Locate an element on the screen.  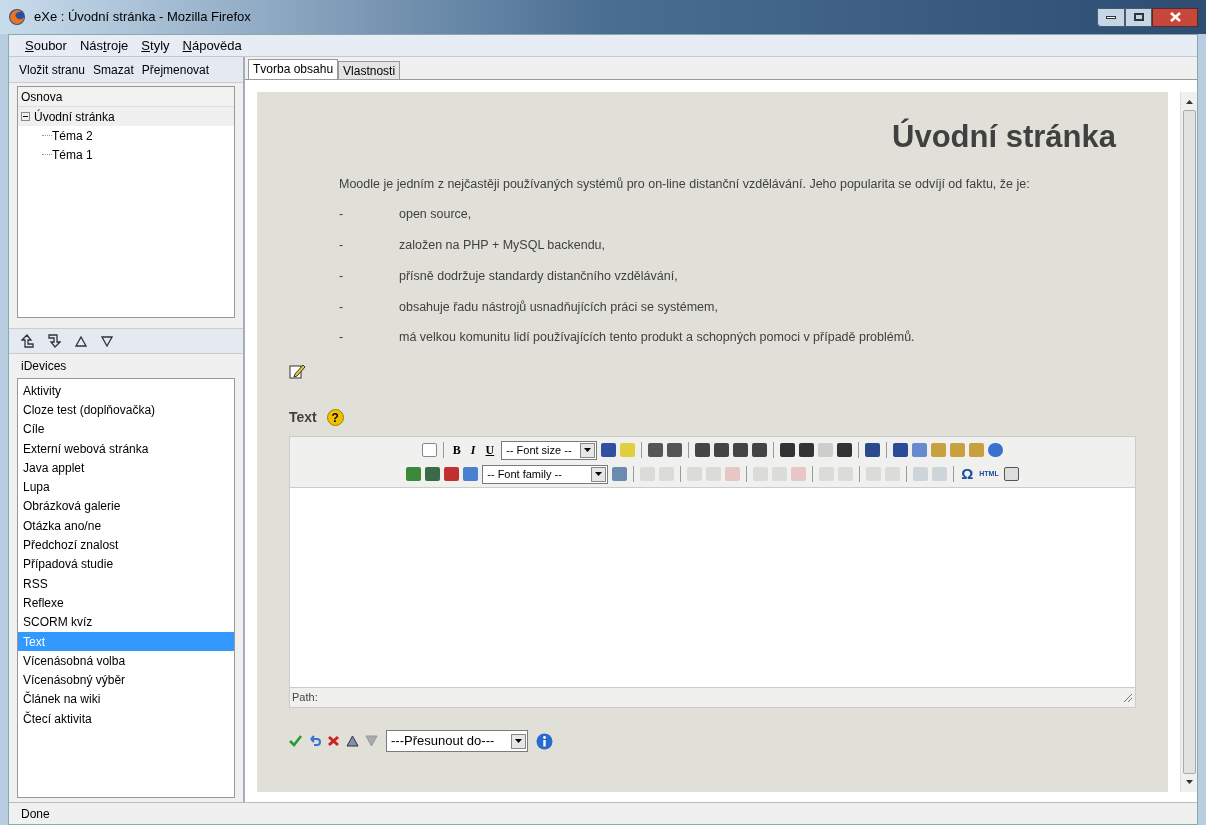
idevice-item: Obrázková galerie is located at coordinates (126, 506).